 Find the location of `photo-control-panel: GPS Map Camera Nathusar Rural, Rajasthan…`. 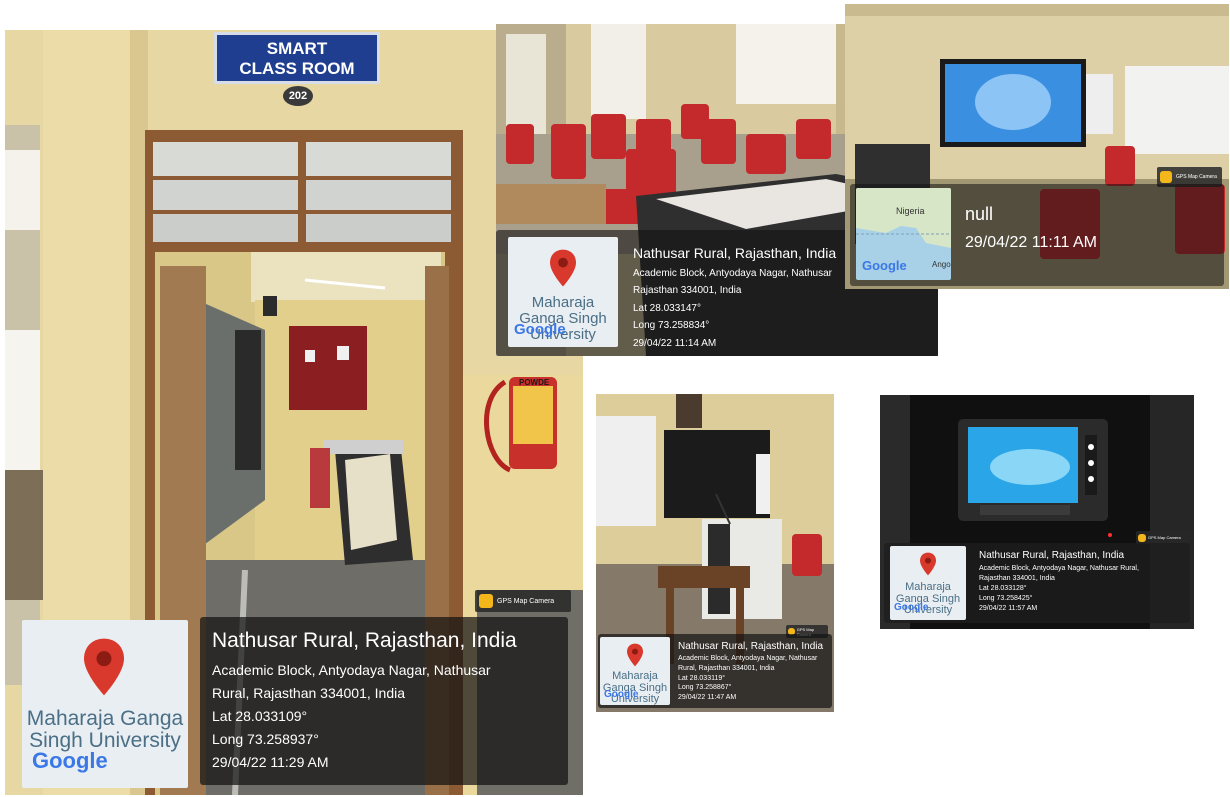

photo-control-panel: GPS Map Camera Nathusar Rural, Rajasthan… is located at coordinates (1037, 512).